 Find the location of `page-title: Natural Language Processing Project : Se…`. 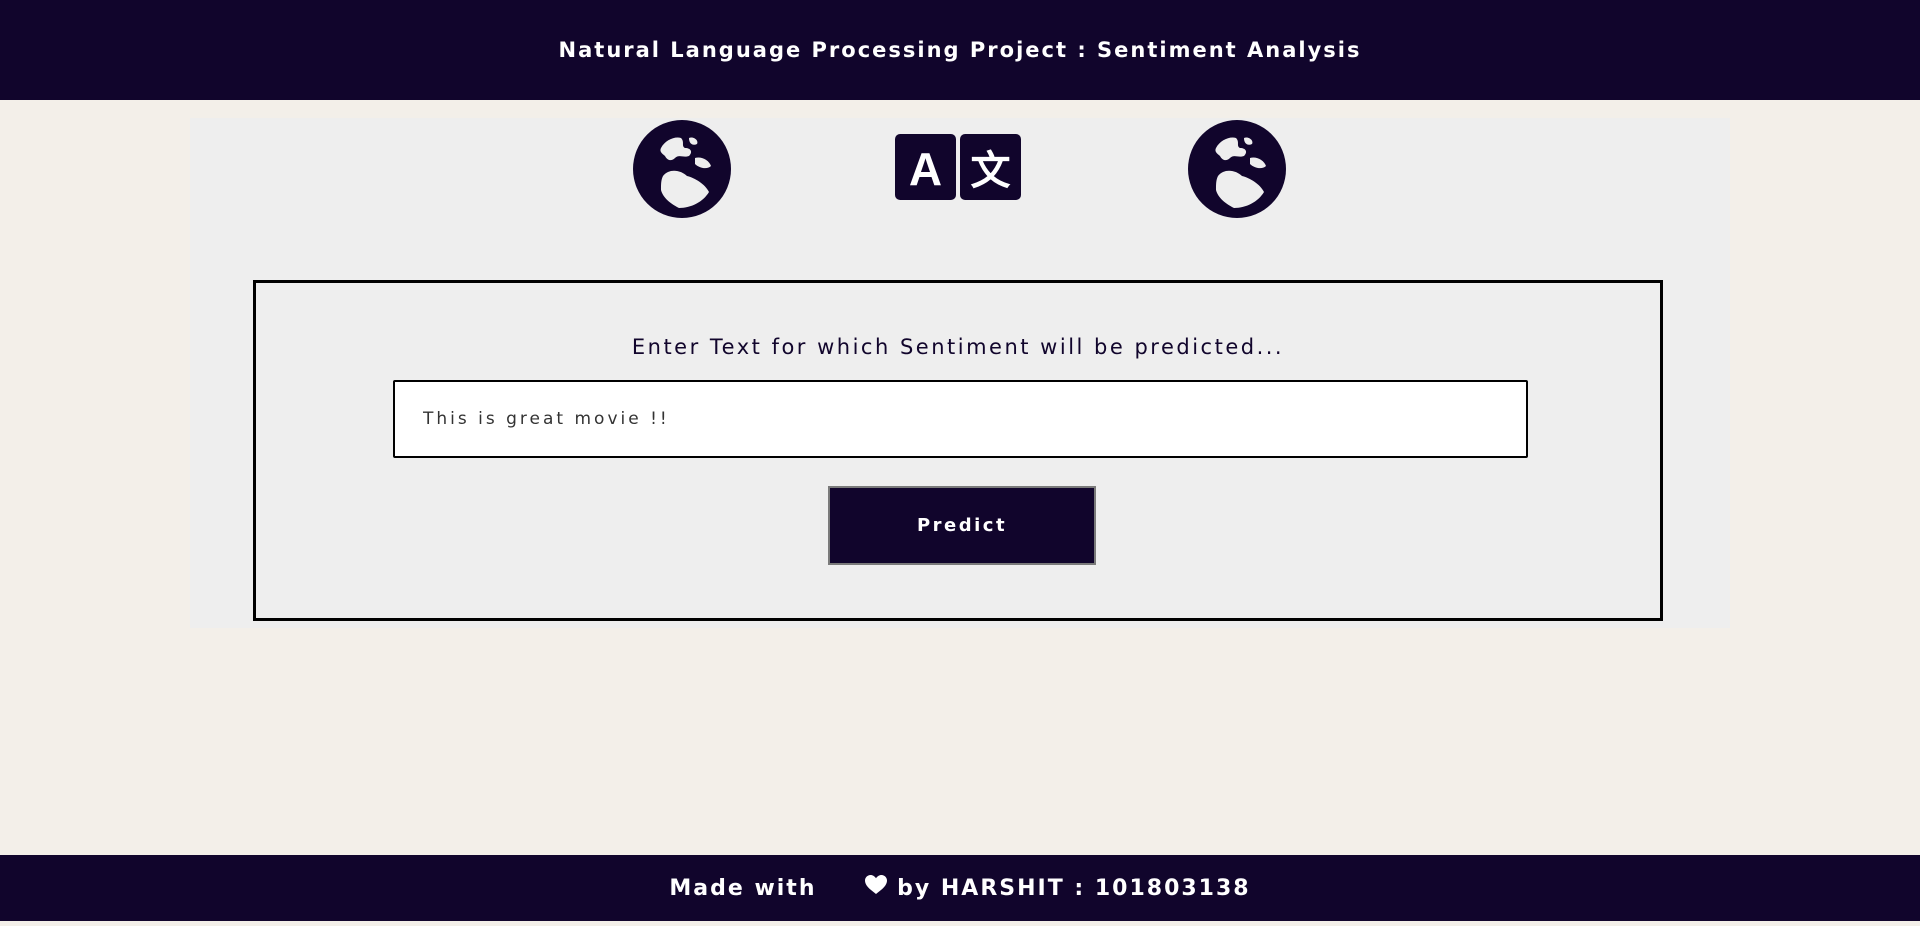

page-title: Natural Language Processing Project : Se… is located at coordinates (960, 50).